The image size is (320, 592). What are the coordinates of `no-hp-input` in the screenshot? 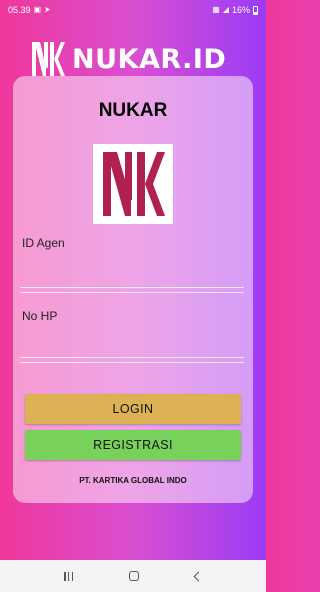 It's located at (132, 346).